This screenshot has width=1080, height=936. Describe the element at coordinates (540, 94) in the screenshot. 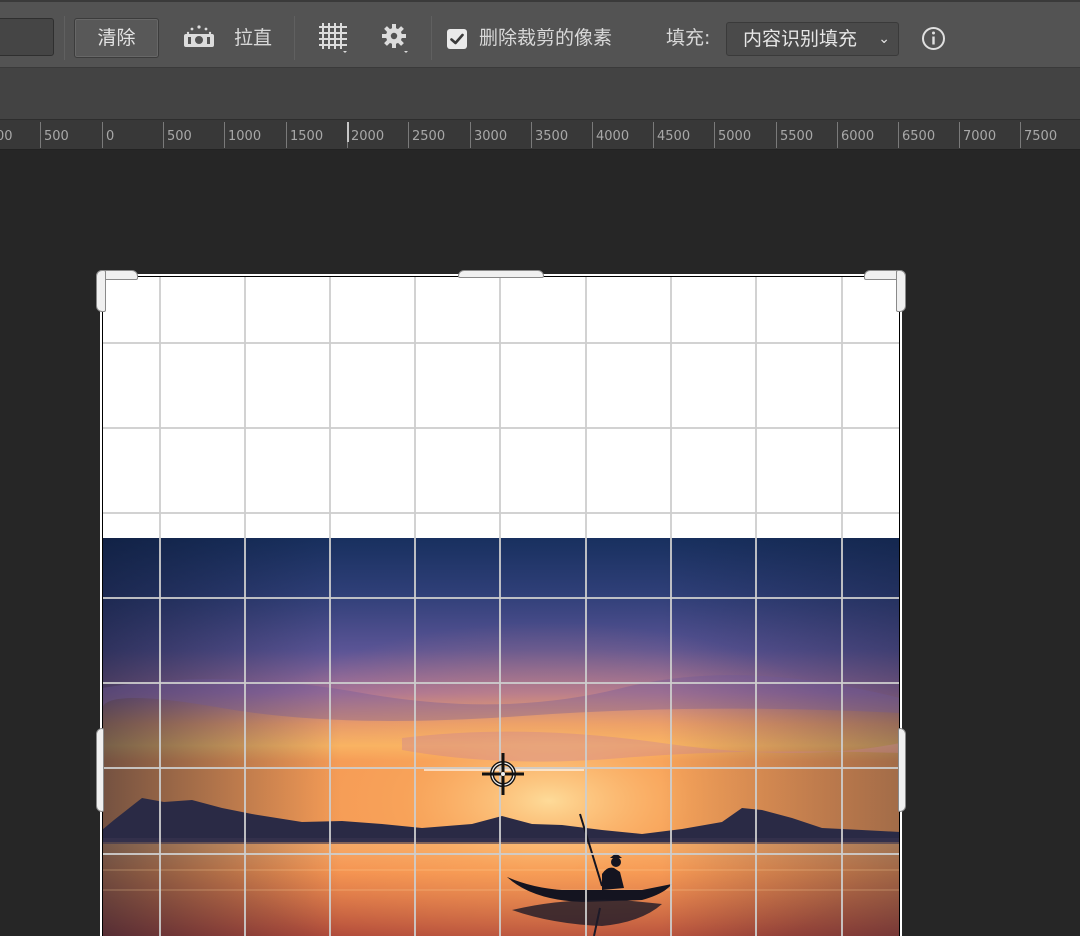

I see `document-tab-bar` at that location.